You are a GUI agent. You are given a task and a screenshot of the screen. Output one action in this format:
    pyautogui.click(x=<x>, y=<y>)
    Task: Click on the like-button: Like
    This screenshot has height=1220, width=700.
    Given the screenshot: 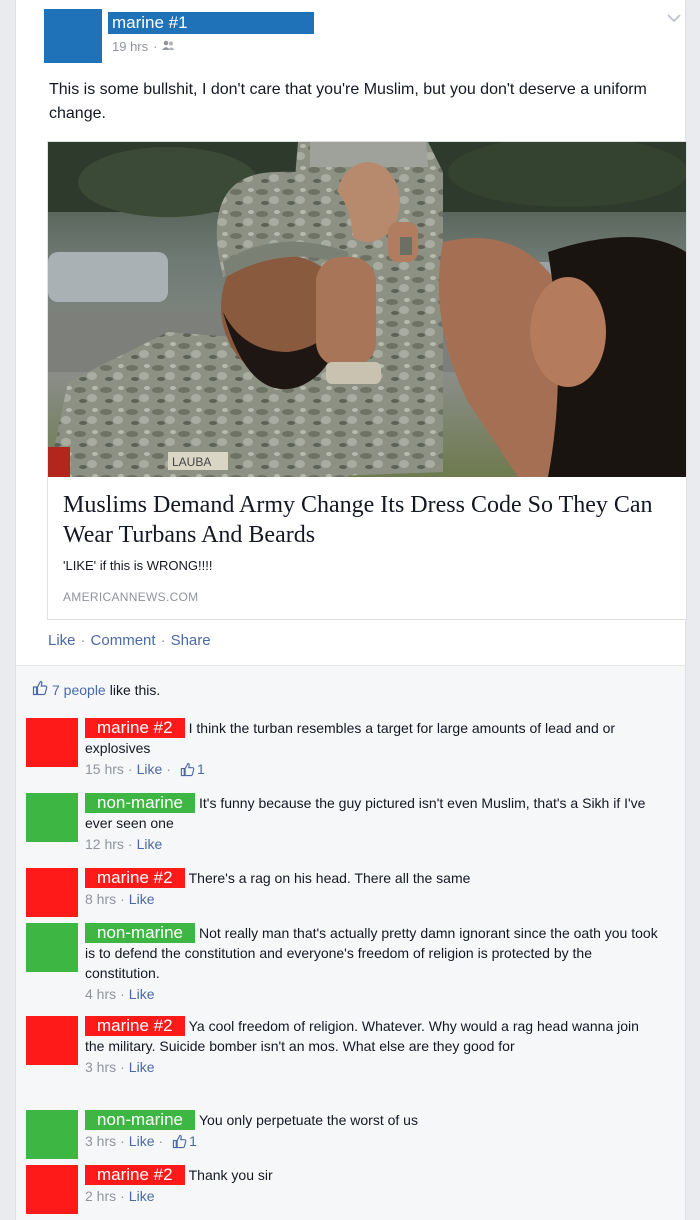 What is the action you would take?
    pyautogui.click(x=62, y=640)
    